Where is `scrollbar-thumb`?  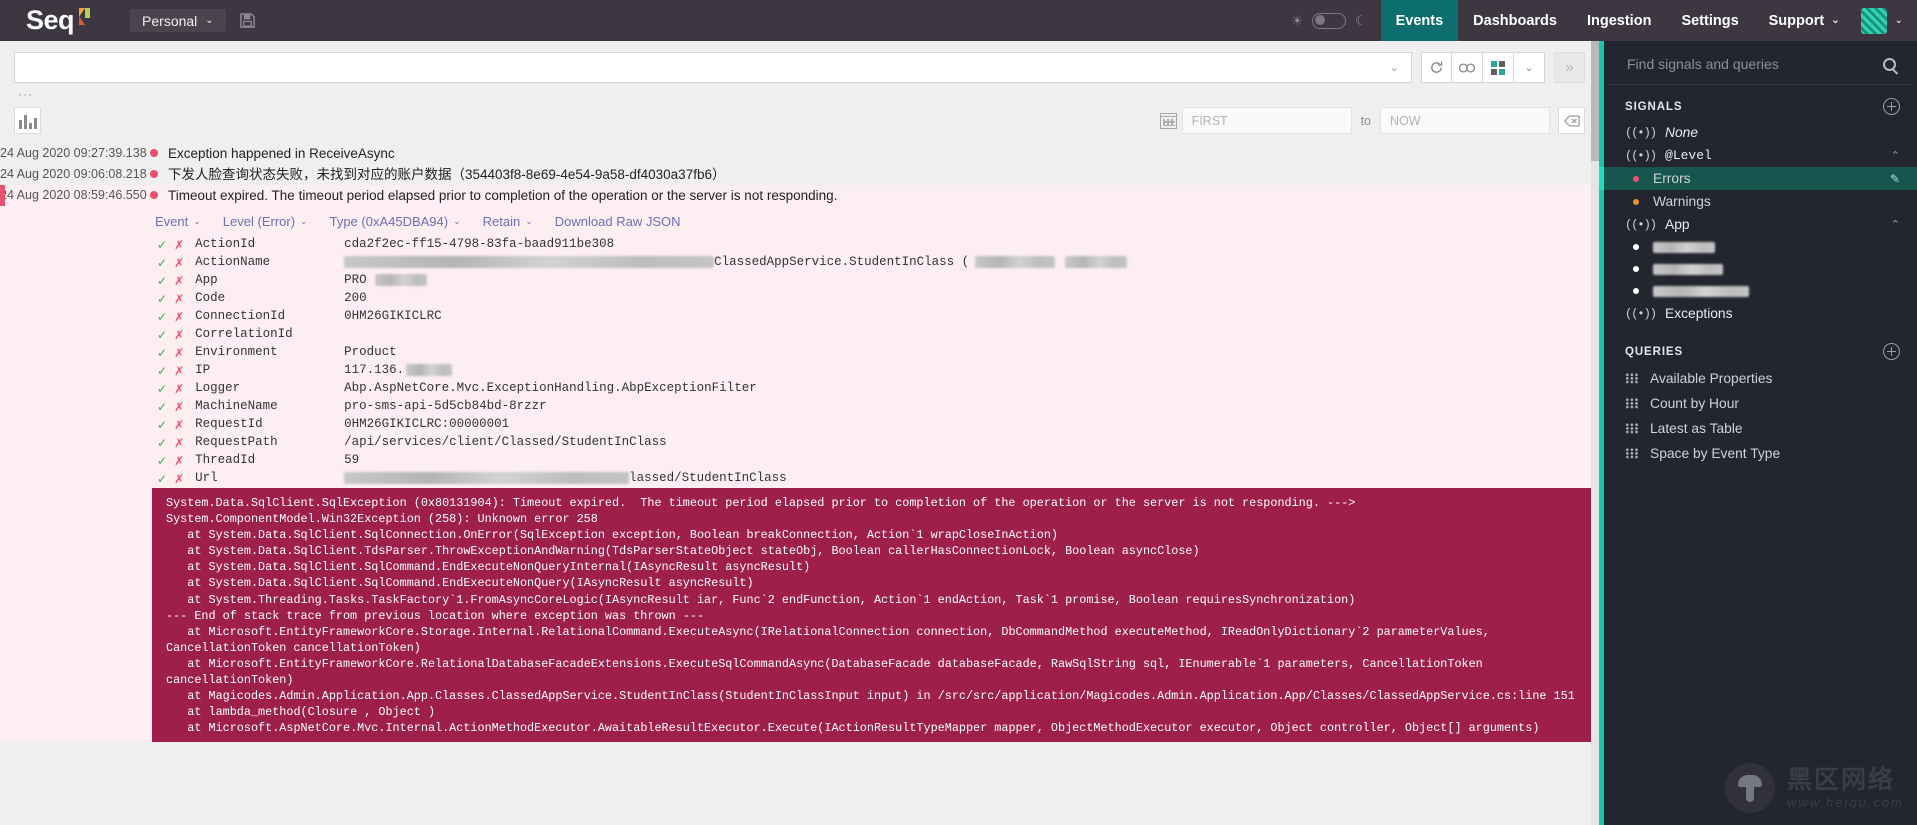 scrollbar-thumb is located at coordinates (1595, 101).